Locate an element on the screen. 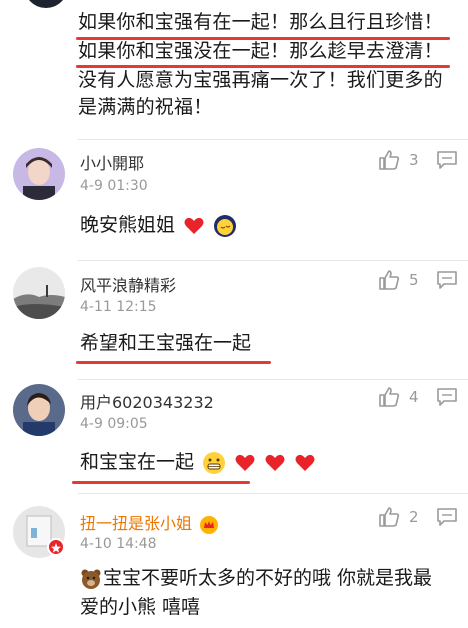 The width and height of the screenshot is (468, 628). comment-text-line: 没有人愿意为宝强再痛一次了！我们更多的 is located at coordinates (260, 80).